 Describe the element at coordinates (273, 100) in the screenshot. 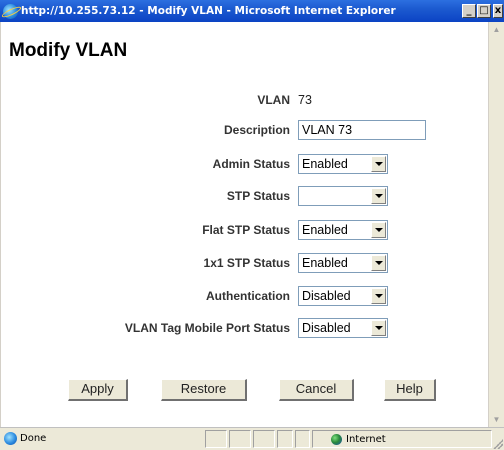

I see `vlan-label: VLAN` at that location.